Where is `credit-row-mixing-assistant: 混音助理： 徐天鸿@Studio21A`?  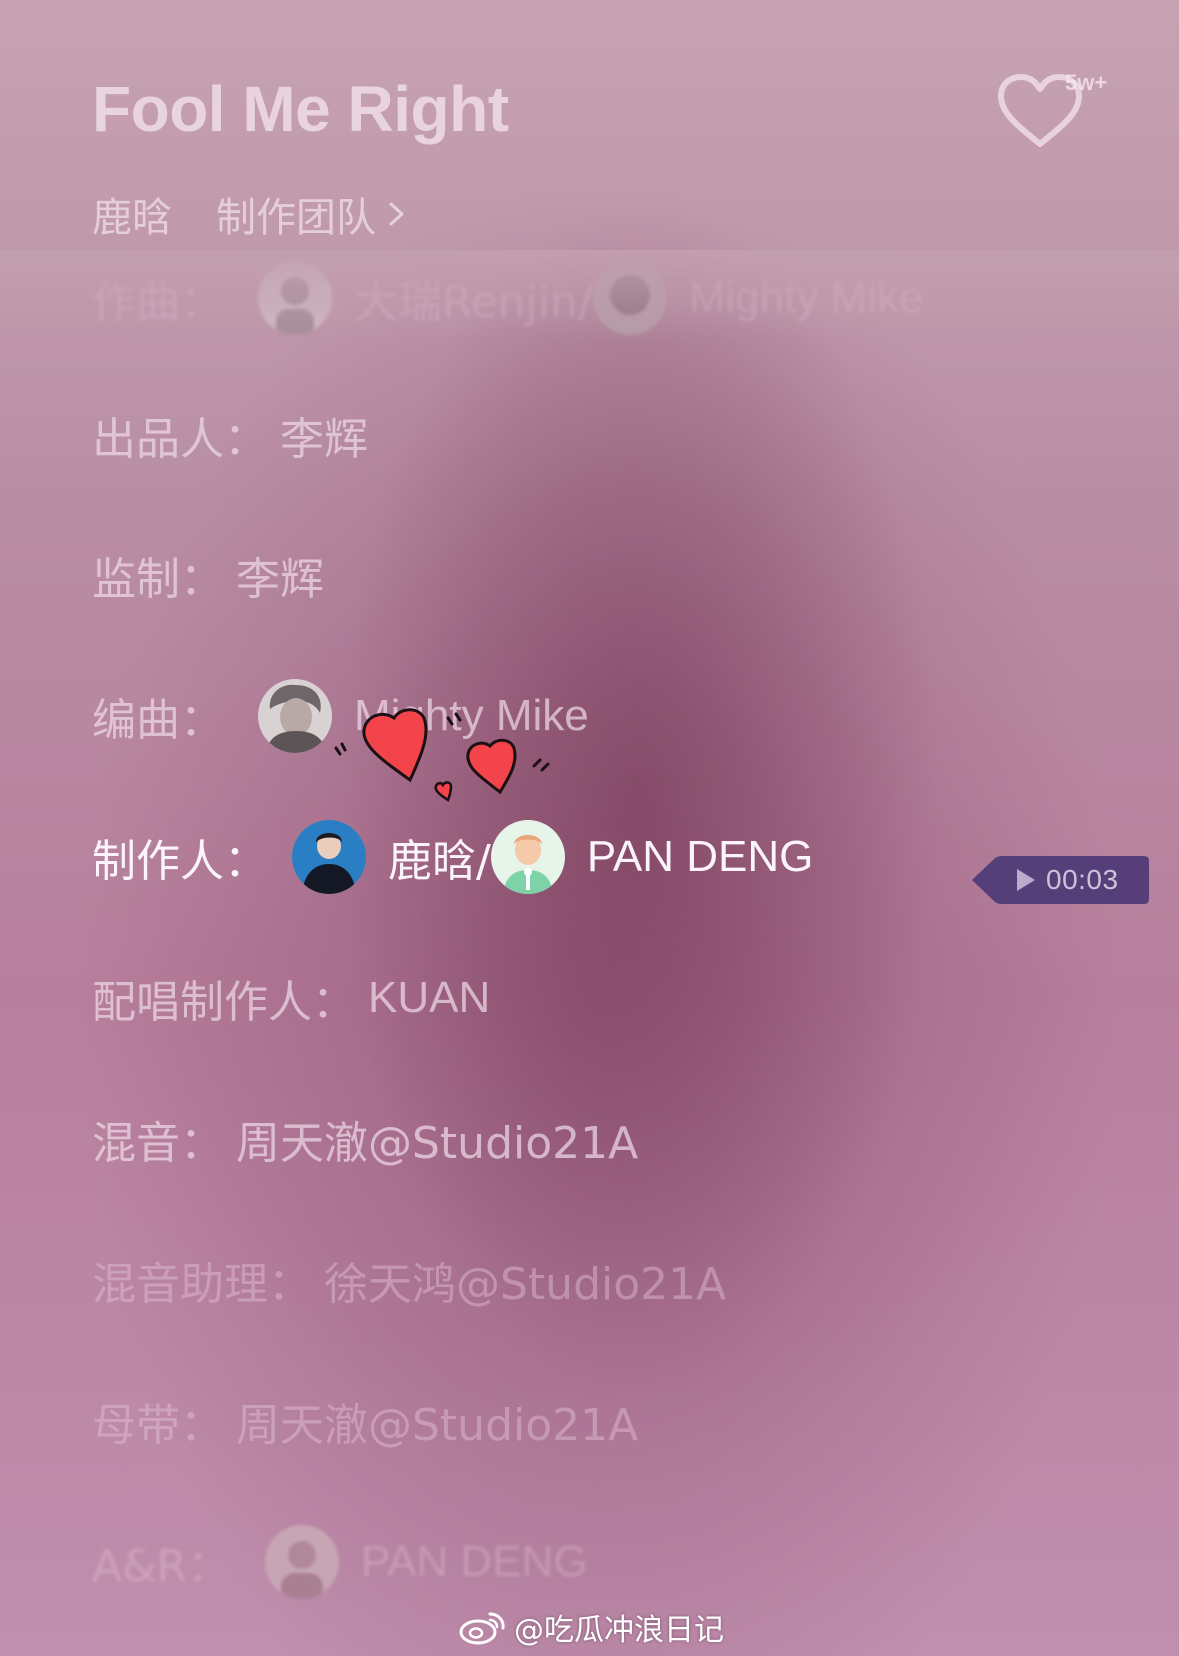
credit-row-mixing-assistant: 混音助理： 徐天鸿@Studio21A is located at coordinates (409, 1280).